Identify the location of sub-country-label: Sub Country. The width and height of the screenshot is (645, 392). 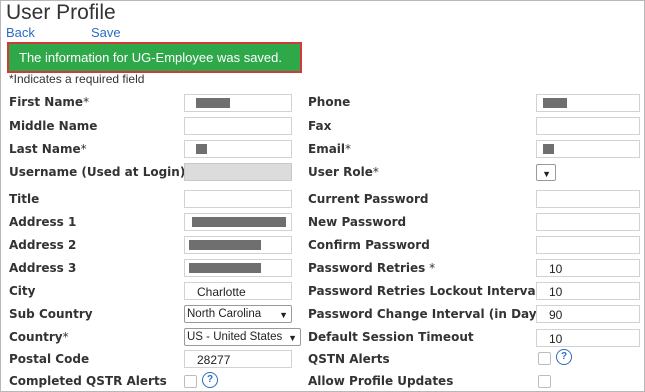
(51, 314).